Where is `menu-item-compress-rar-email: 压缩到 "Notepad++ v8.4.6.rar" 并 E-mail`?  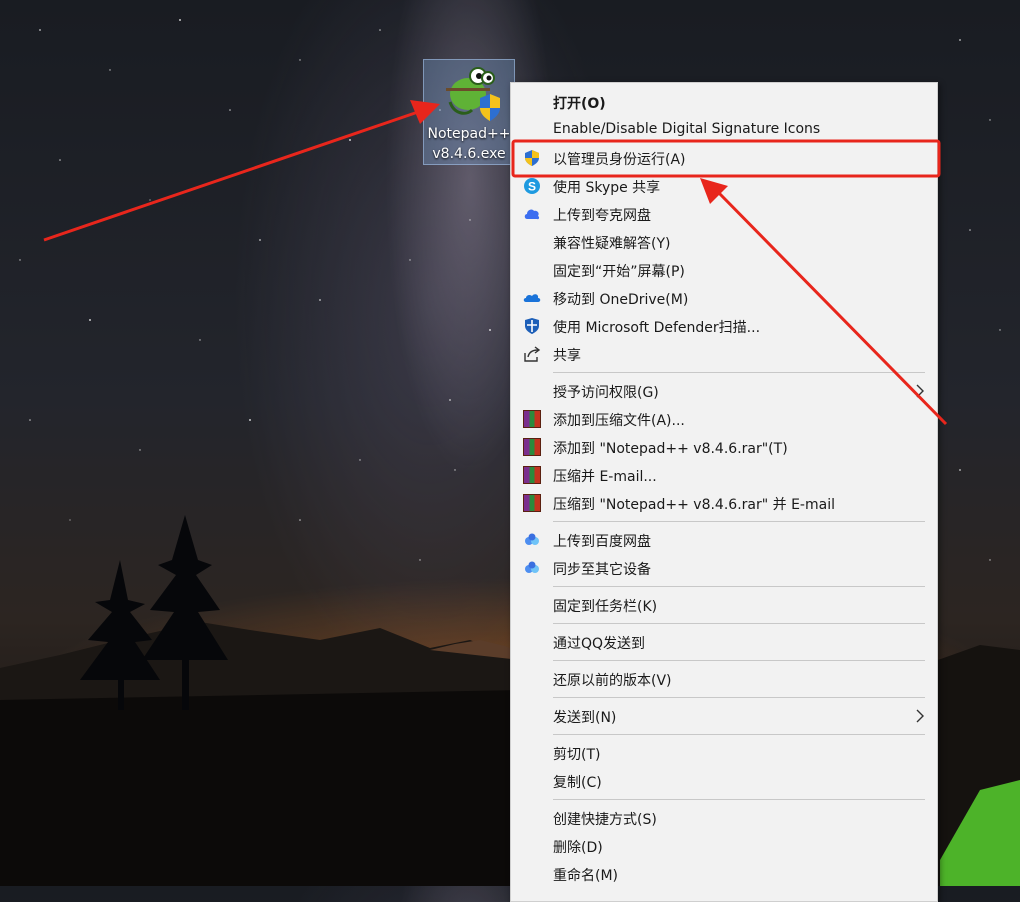 menu-item-compress-rar-email: 压缩到 "Notepad++ v8.4.6.rar" 并 E-mail is located at coordinates (724, 503).